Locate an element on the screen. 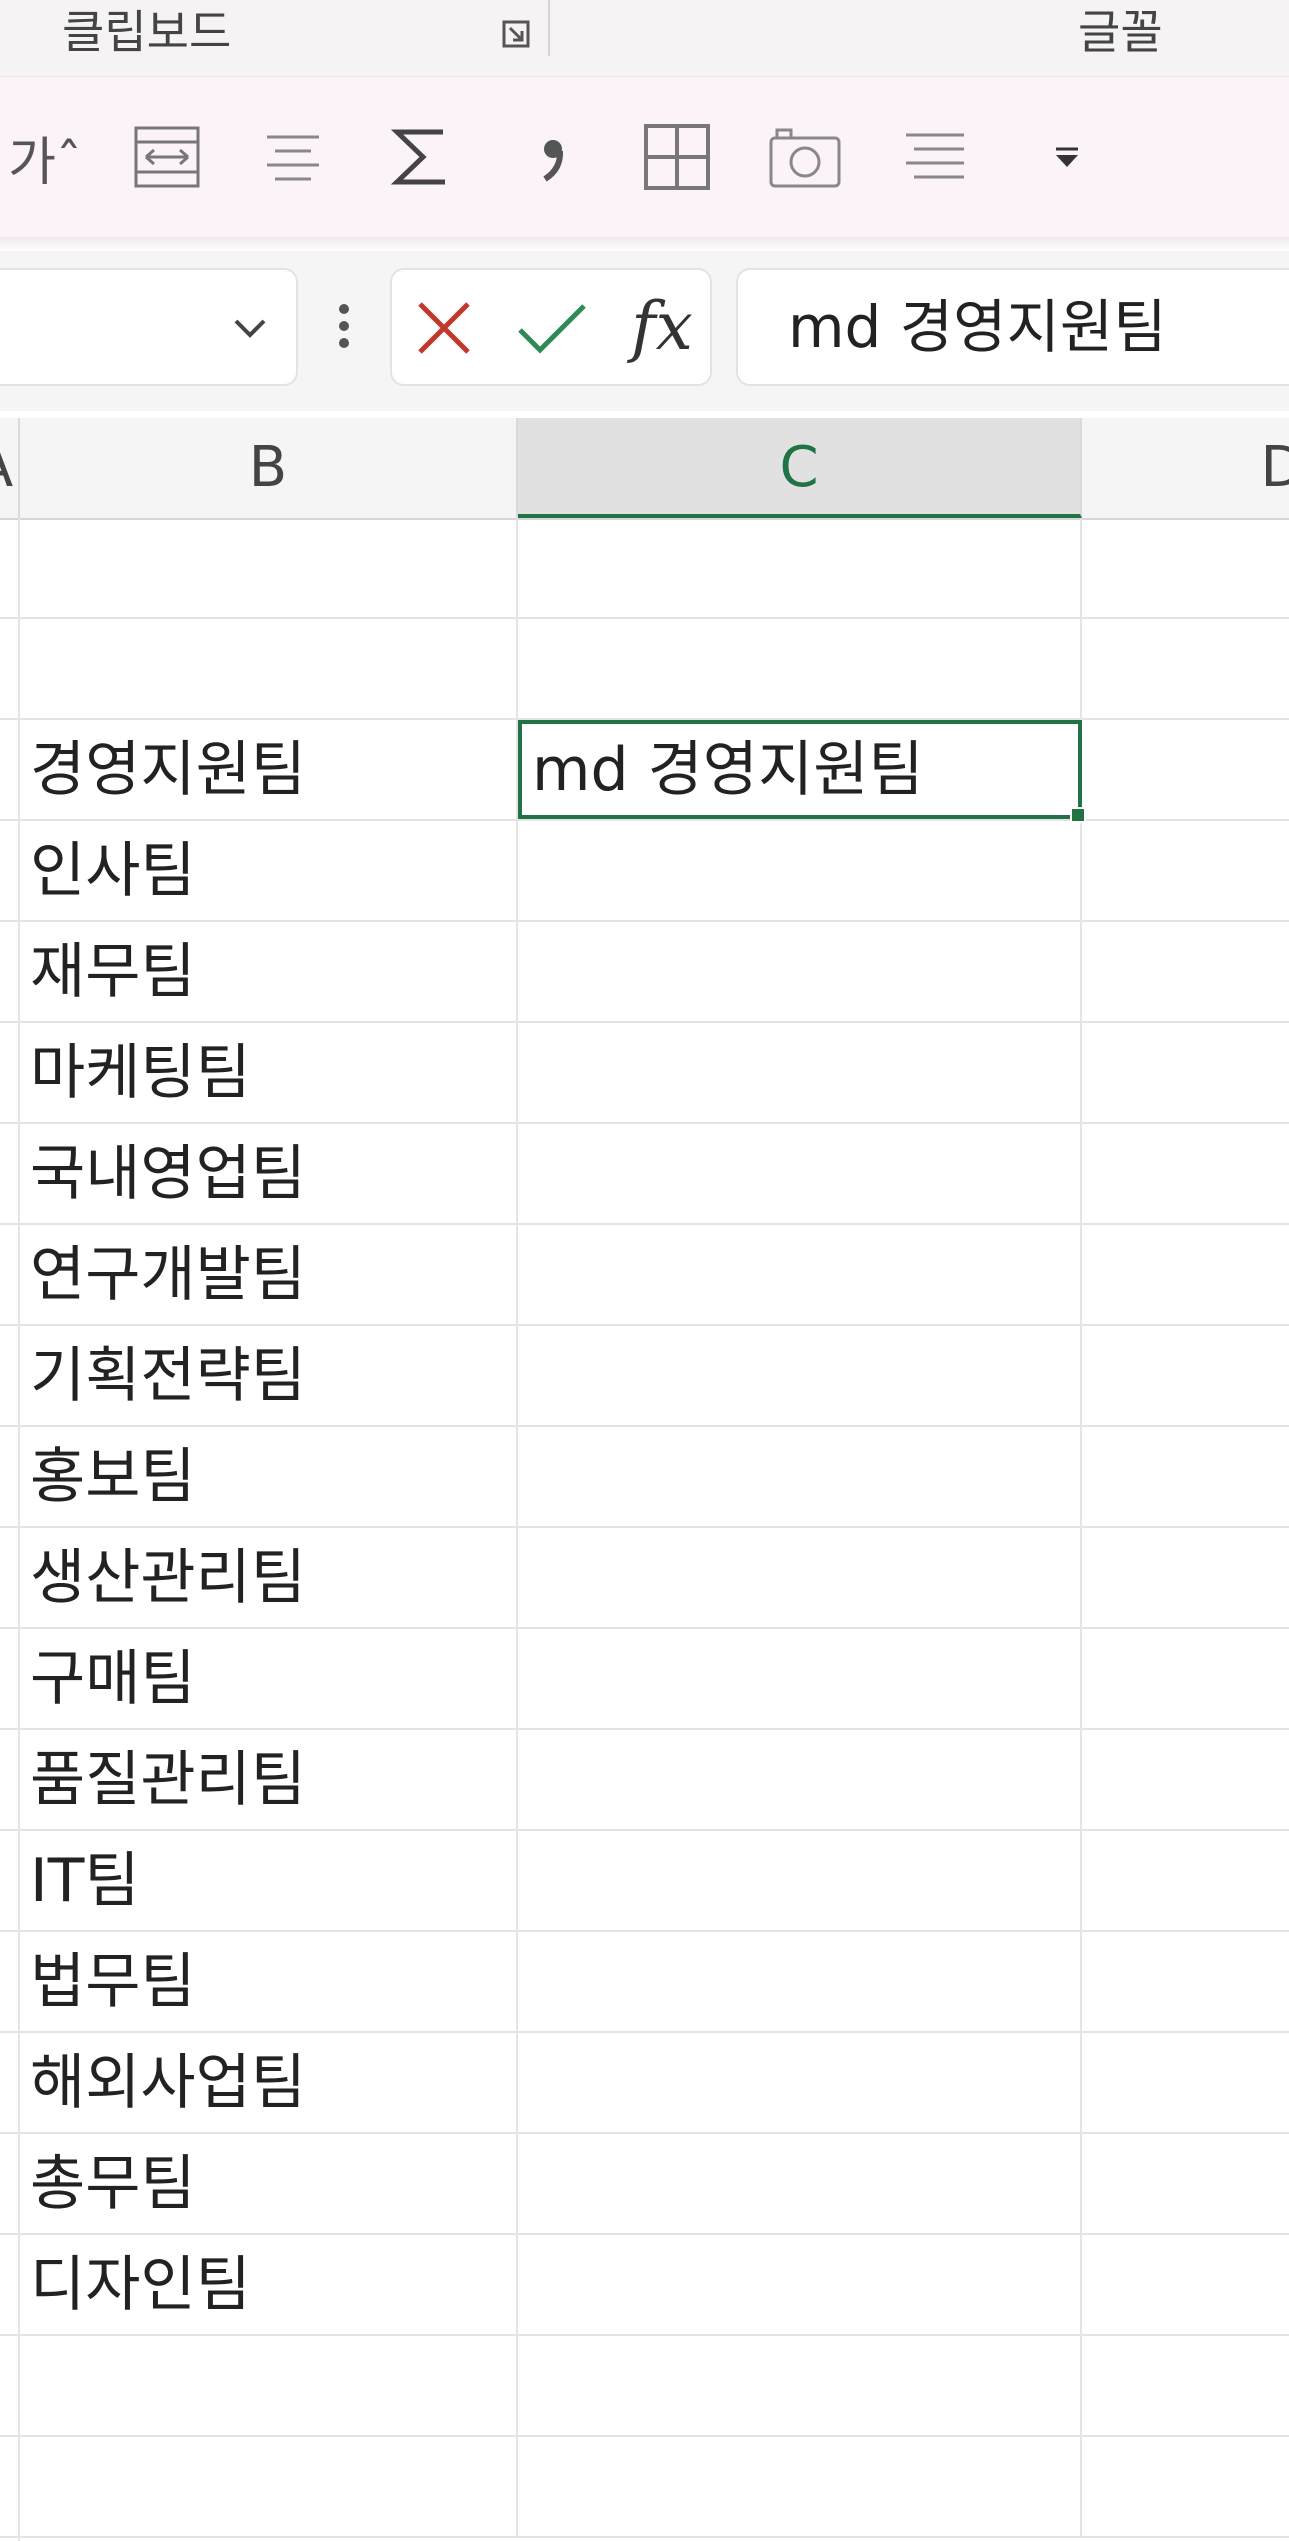 The width and height of the screenshot is (1289, 2541). table-row: 구매팀 is located at coordinates (644, 1679).